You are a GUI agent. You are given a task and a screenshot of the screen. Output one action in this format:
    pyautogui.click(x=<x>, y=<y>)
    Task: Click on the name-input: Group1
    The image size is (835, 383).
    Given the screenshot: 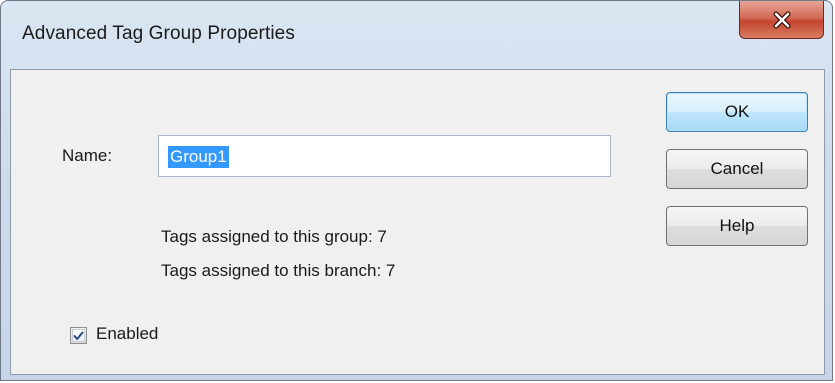 What is the action you would take?
    pyautogui.click(x=384, y=156)
    